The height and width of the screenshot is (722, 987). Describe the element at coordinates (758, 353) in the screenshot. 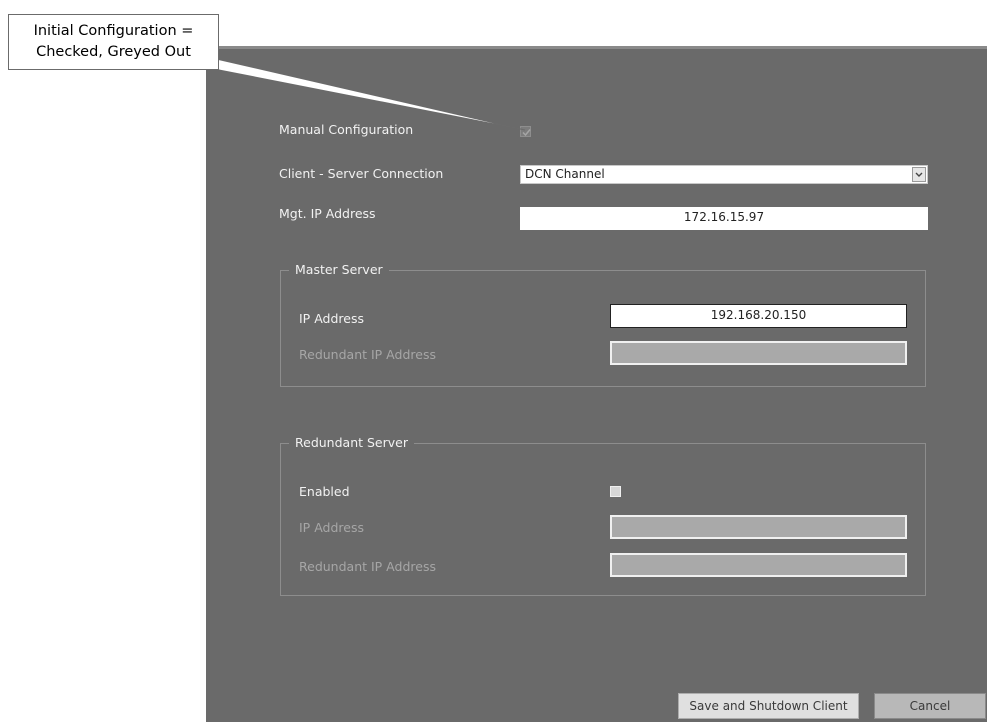

I see `master-redundant-ip-address-field` at that location.